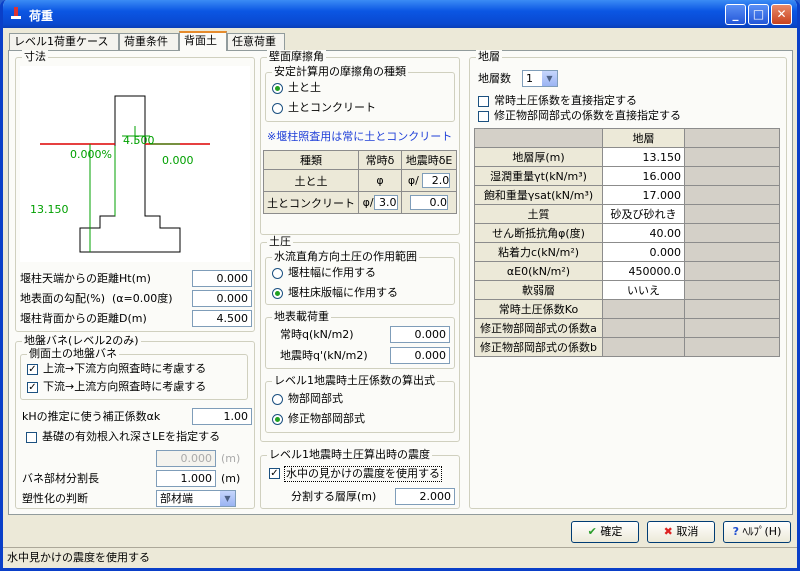 This screenshot has width=800, height=571. I want to click on tab-level1-cases: レベル1荷重ケース, so click(64, 41).